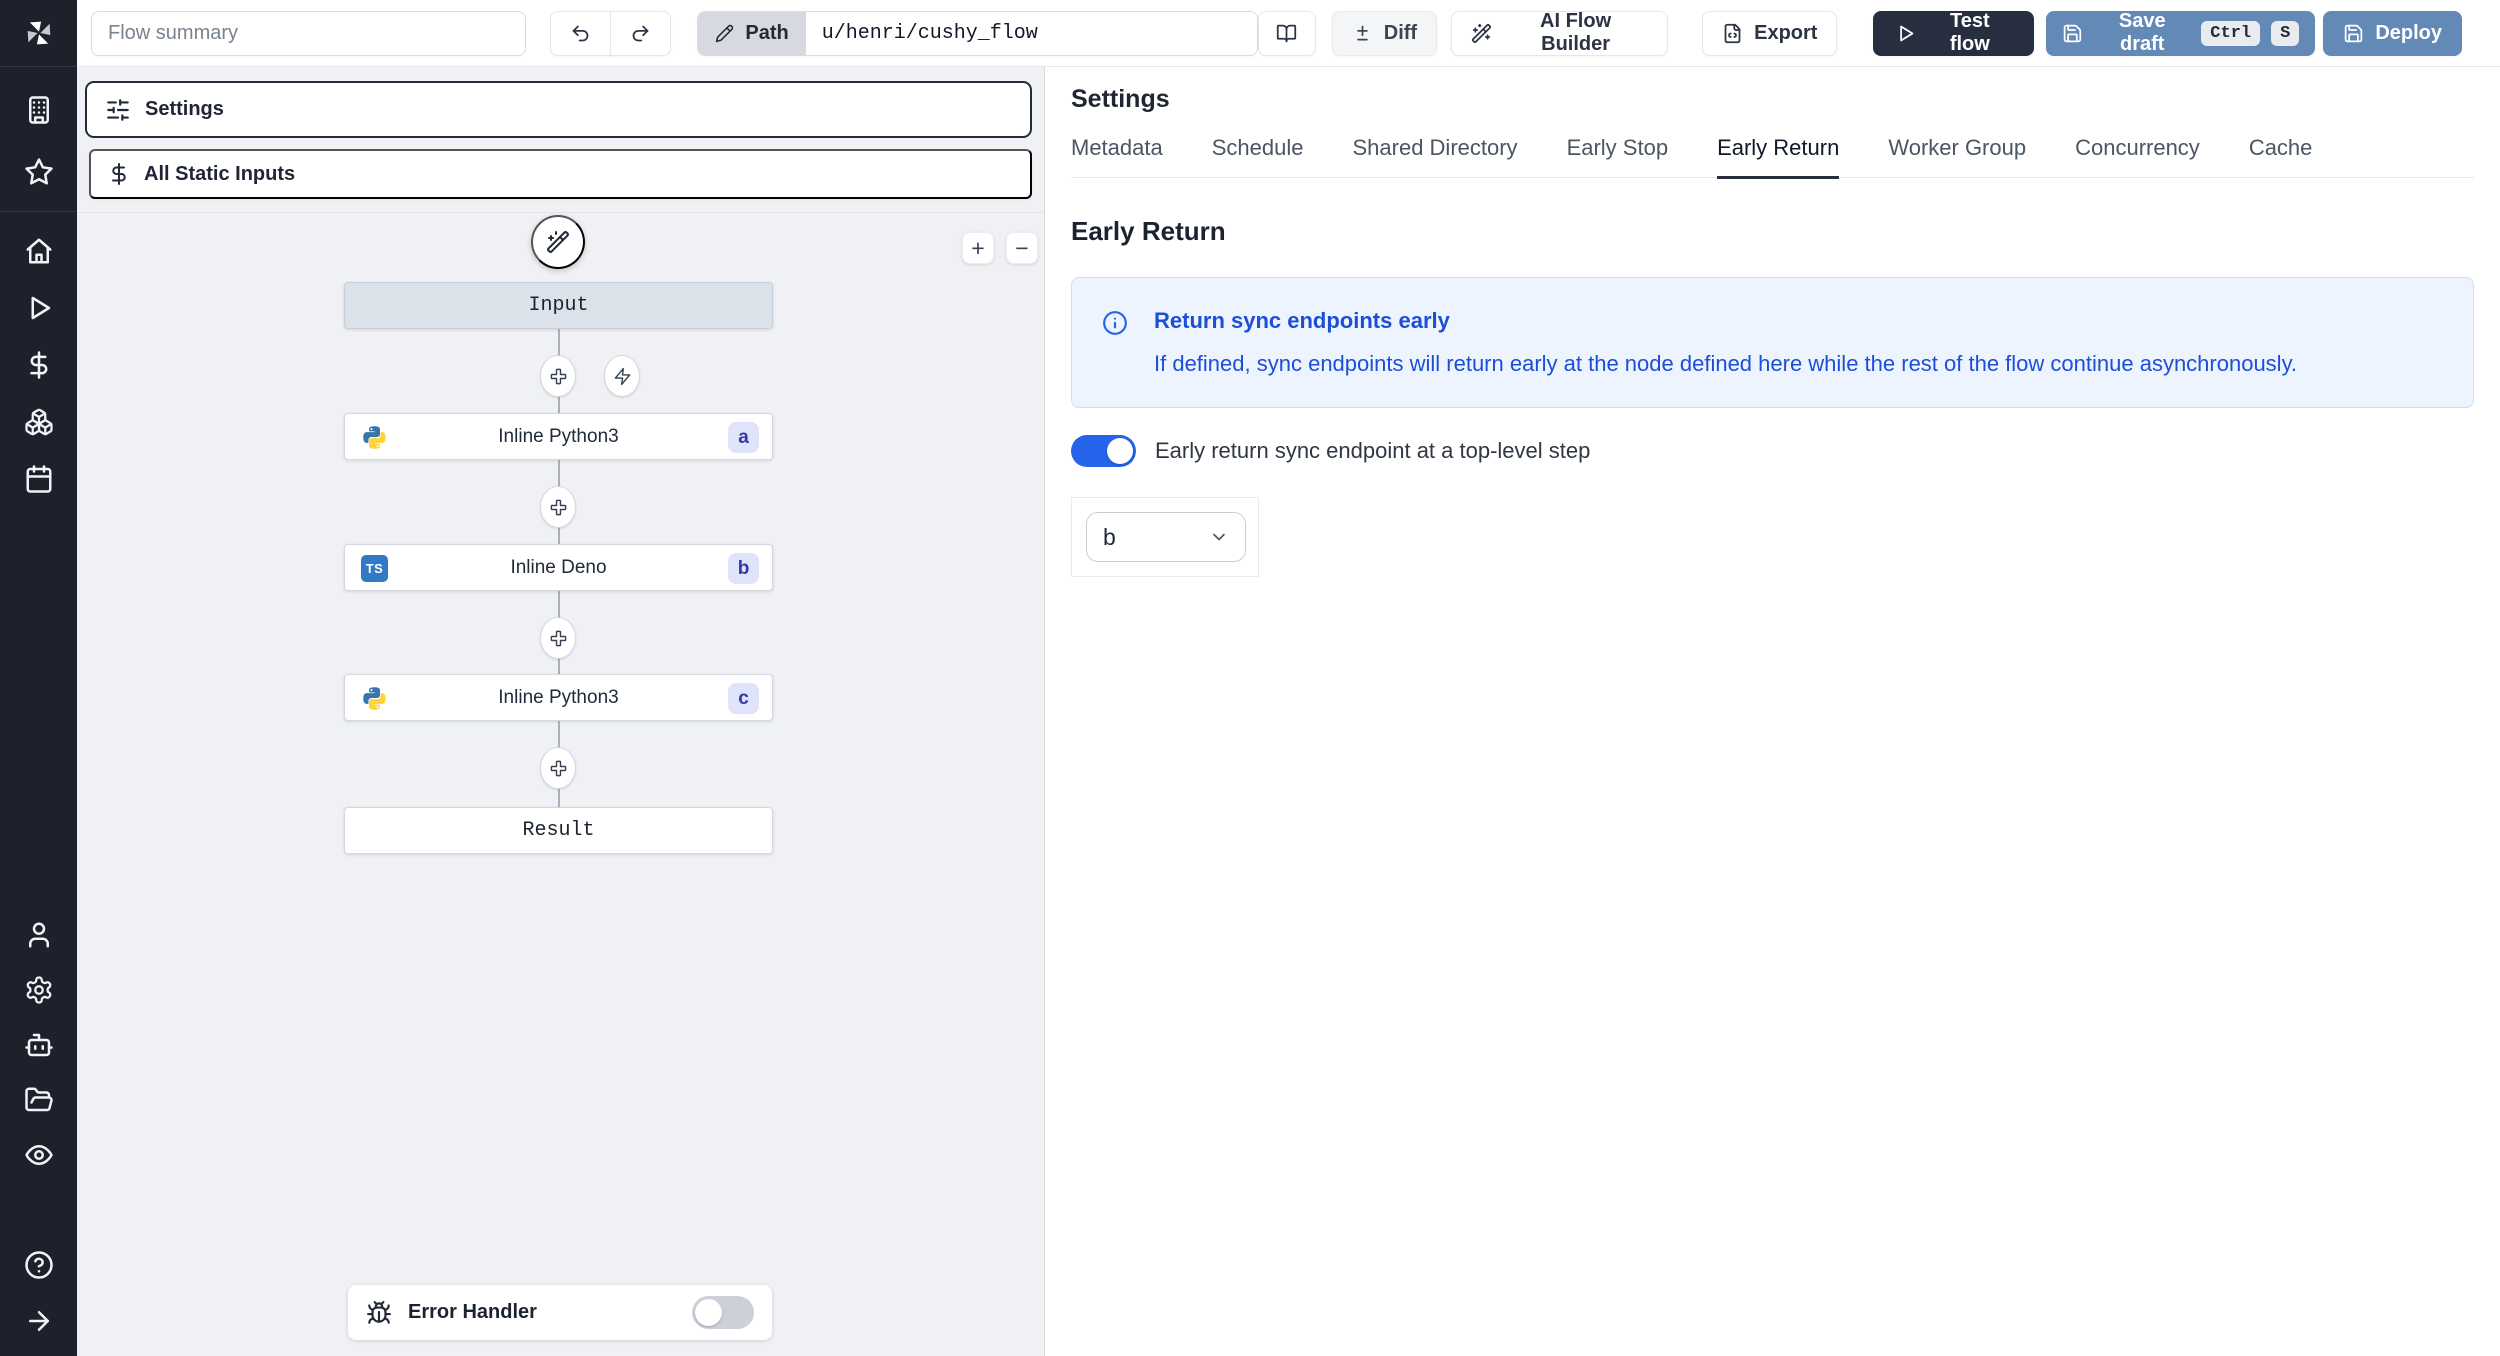  I want to click on deploy-label: Deploy, so click(2408, 32).